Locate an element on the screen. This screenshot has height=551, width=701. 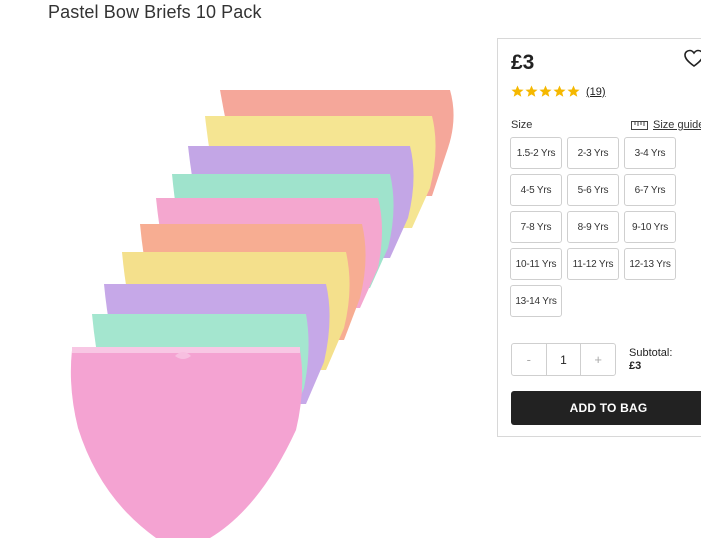
size-option: 13-14 Yrs is located at coordinates (536, 301).